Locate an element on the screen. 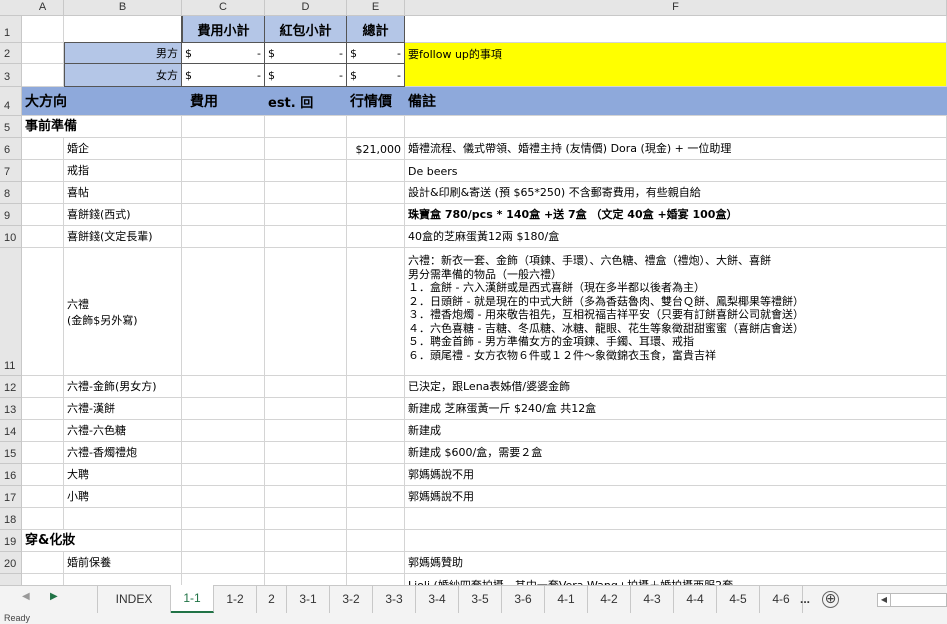  item-note: 設計&印刷&寄送 (預 $65*250) 不含郵寄費用，有些親自給 is located at coordinates (676, 193).